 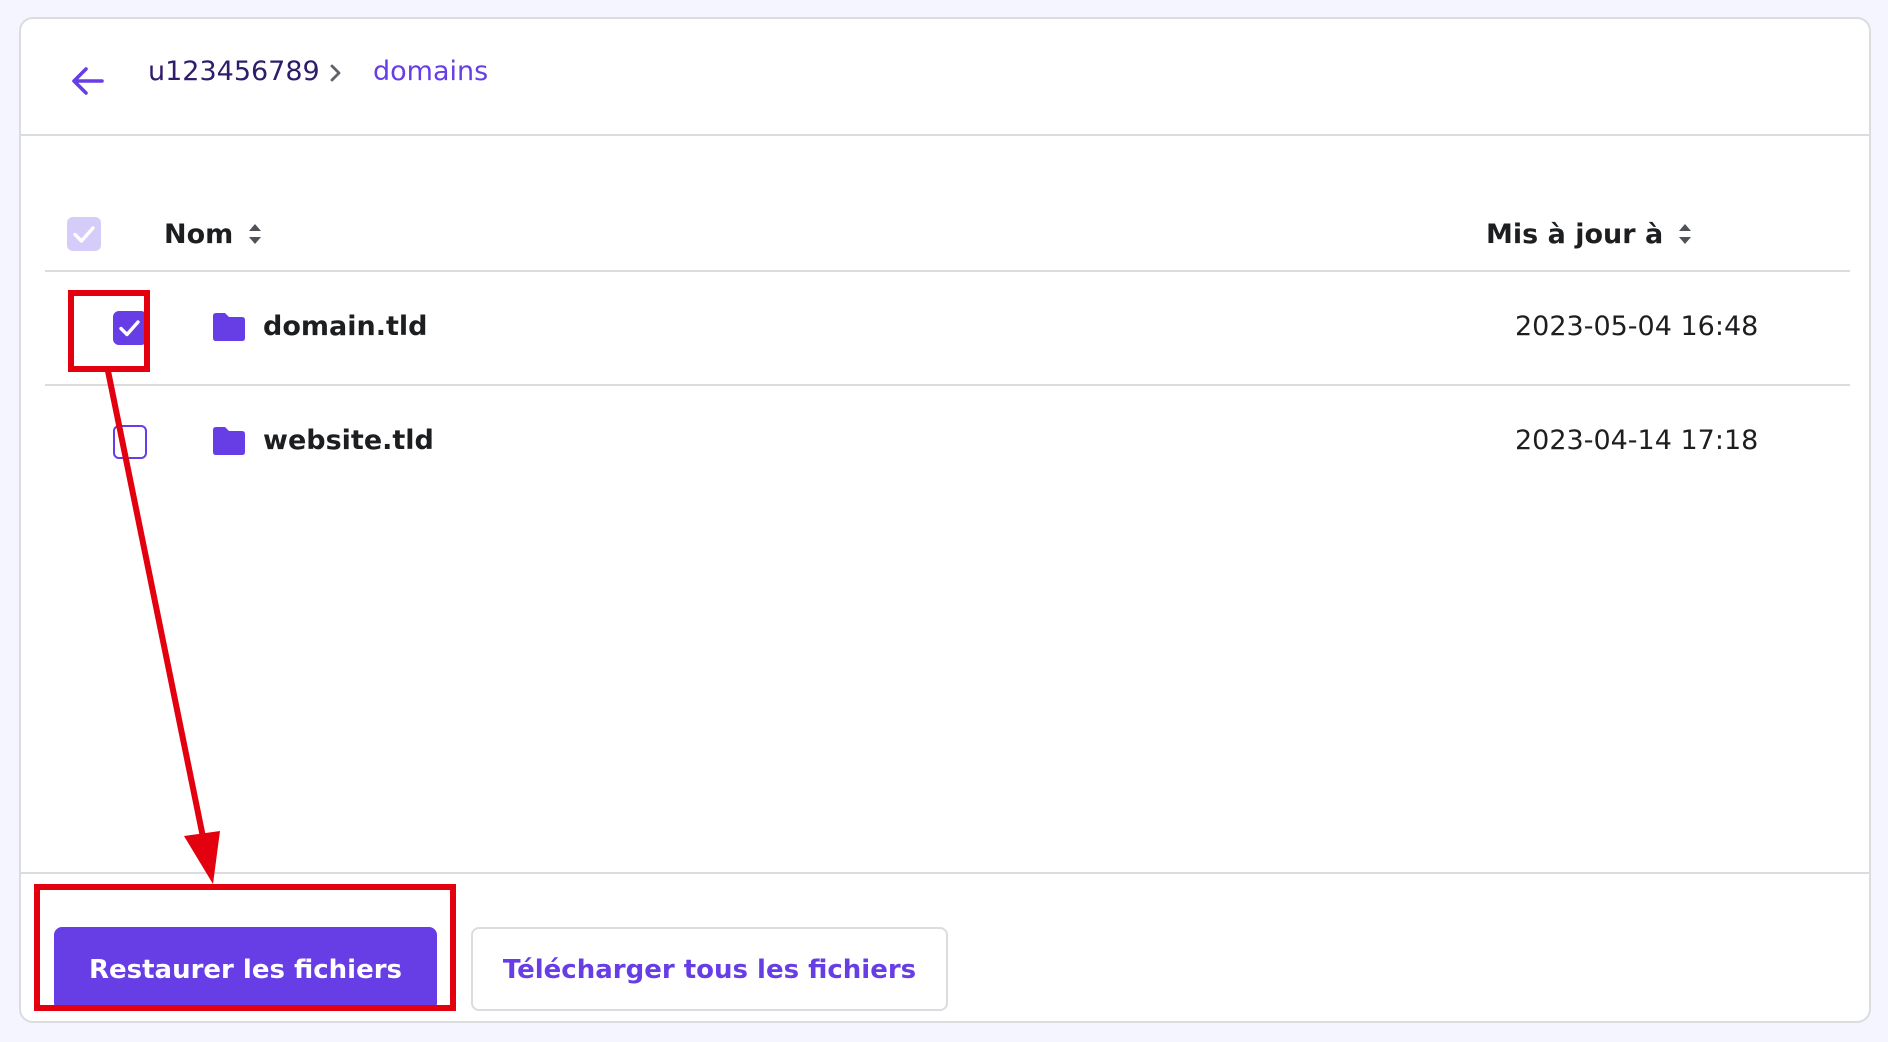 I want to click on breadcrumb-root-link: u123456789, so click(x=234, y=72).